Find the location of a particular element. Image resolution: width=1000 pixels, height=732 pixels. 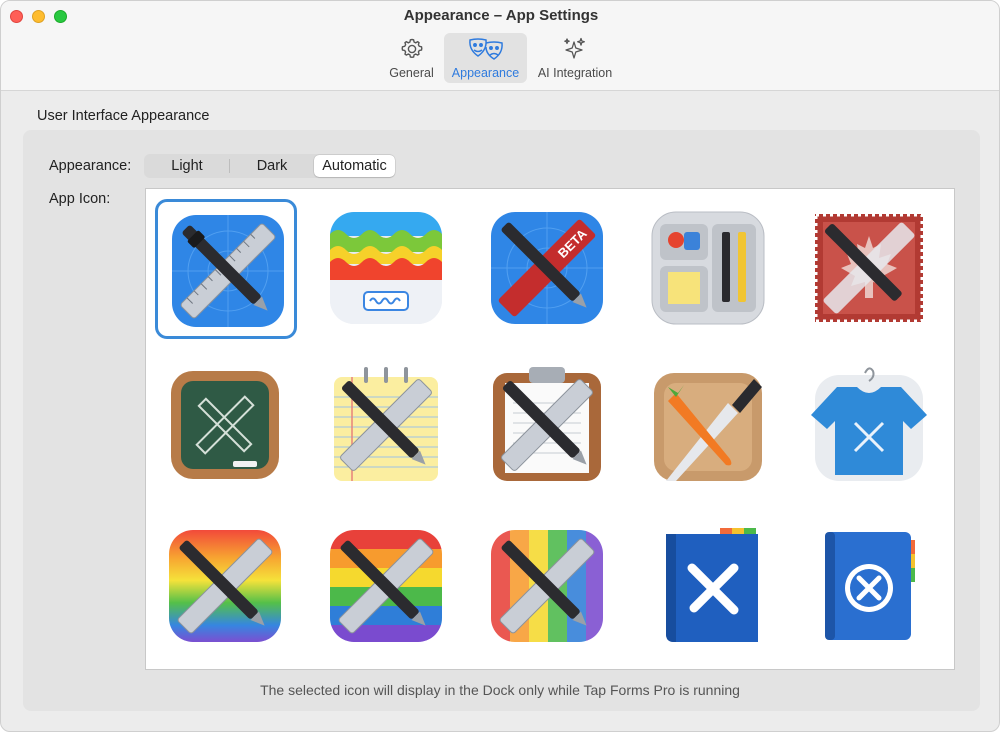

blue-book-icon is located at coordinates (870, 586).